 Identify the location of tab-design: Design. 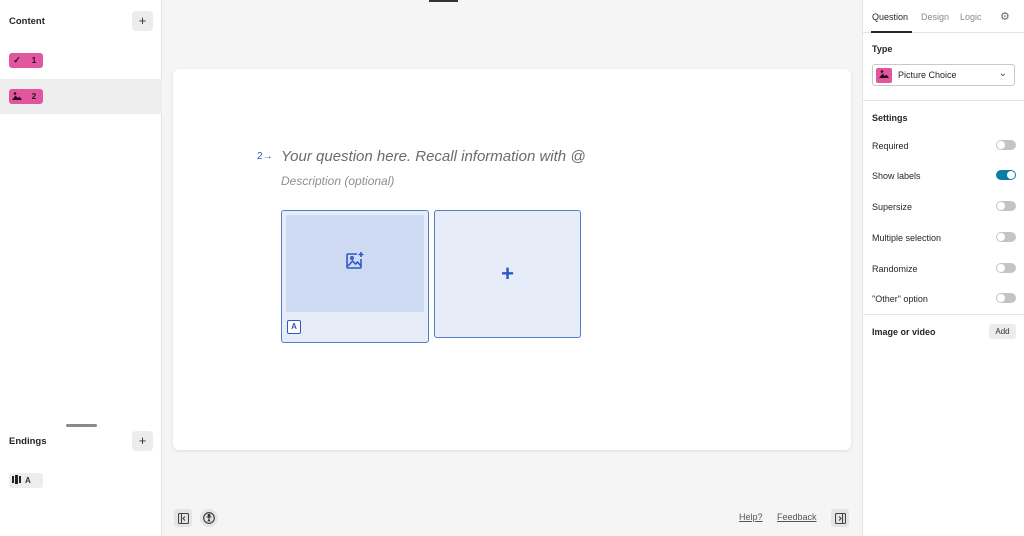
(935, 17).